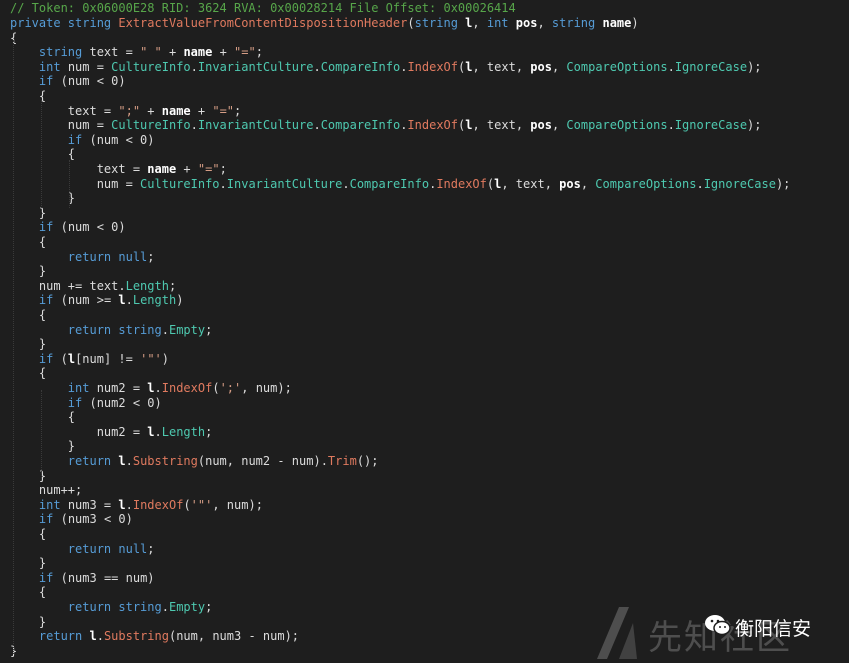 The width and height of the screenshot is (849, 663). I want to click on code-token: Length, so click(183, 431).